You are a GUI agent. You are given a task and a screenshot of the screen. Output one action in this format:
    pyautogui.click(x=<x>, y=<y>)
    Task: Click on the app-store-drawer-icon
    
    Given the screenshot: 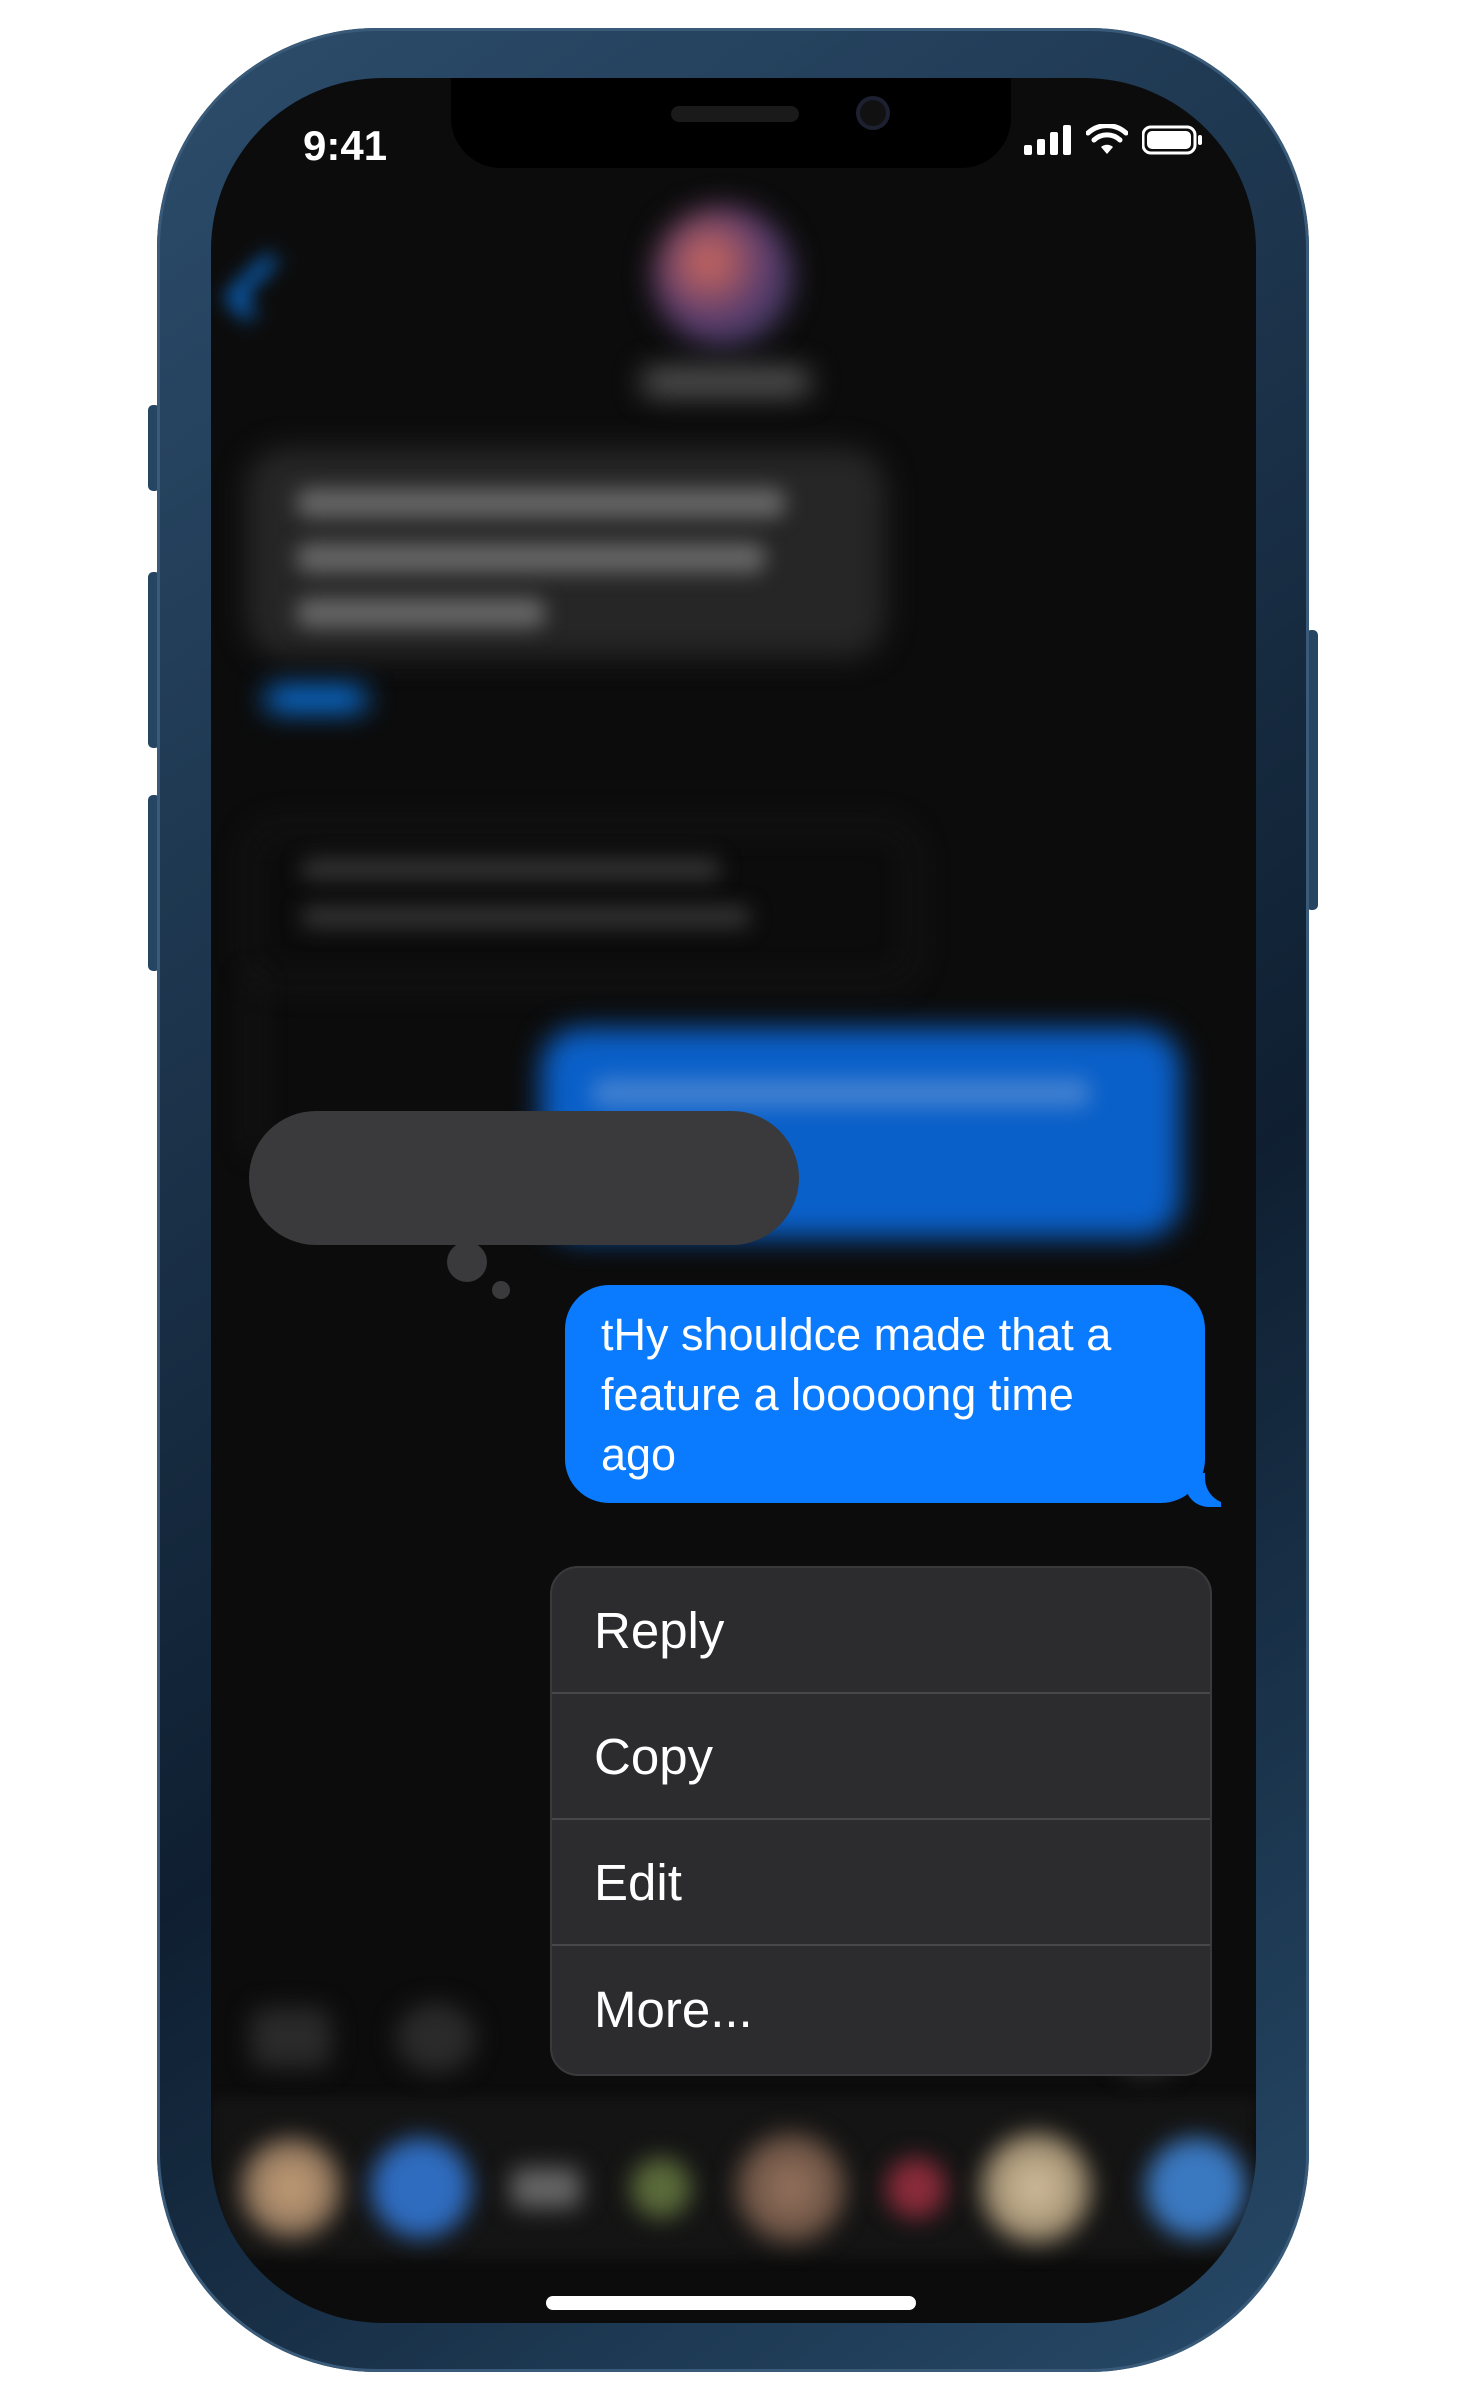 What is the action you would take?
    pyautogui.click(x=421, y=2188)
    